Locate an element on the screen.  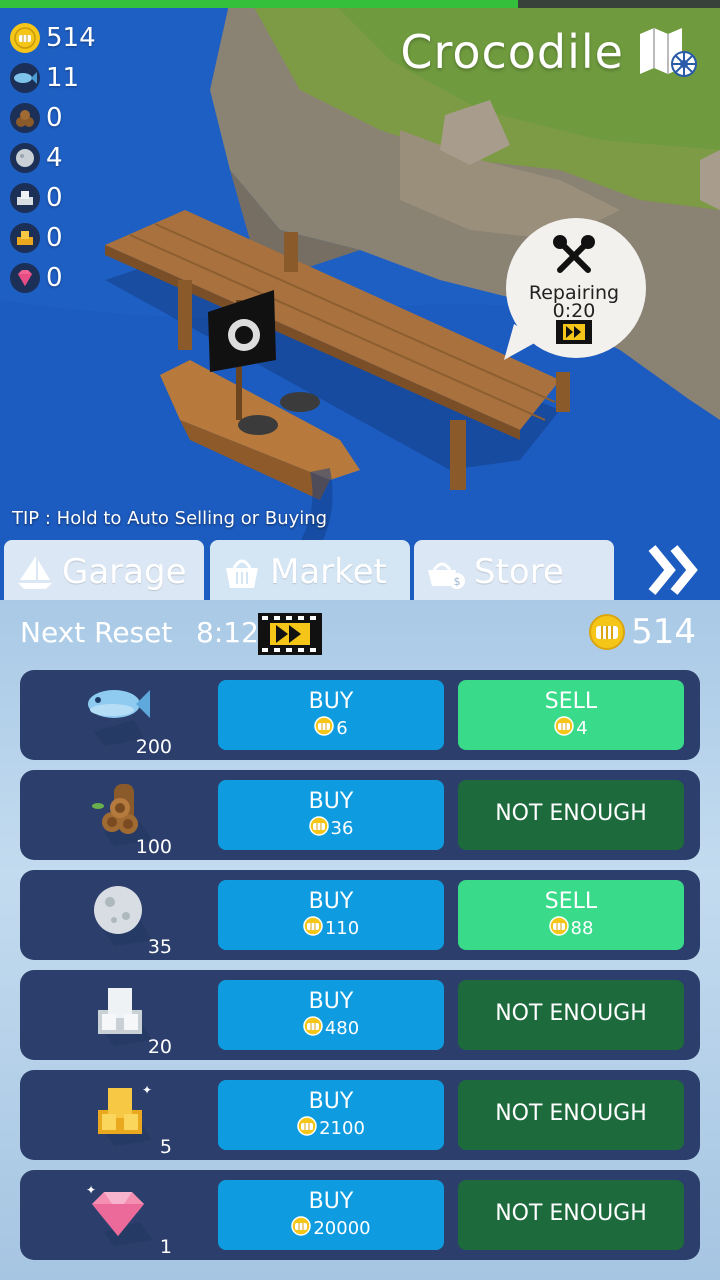
market-coin-balance: 514 is located at coordinates (642, 632).